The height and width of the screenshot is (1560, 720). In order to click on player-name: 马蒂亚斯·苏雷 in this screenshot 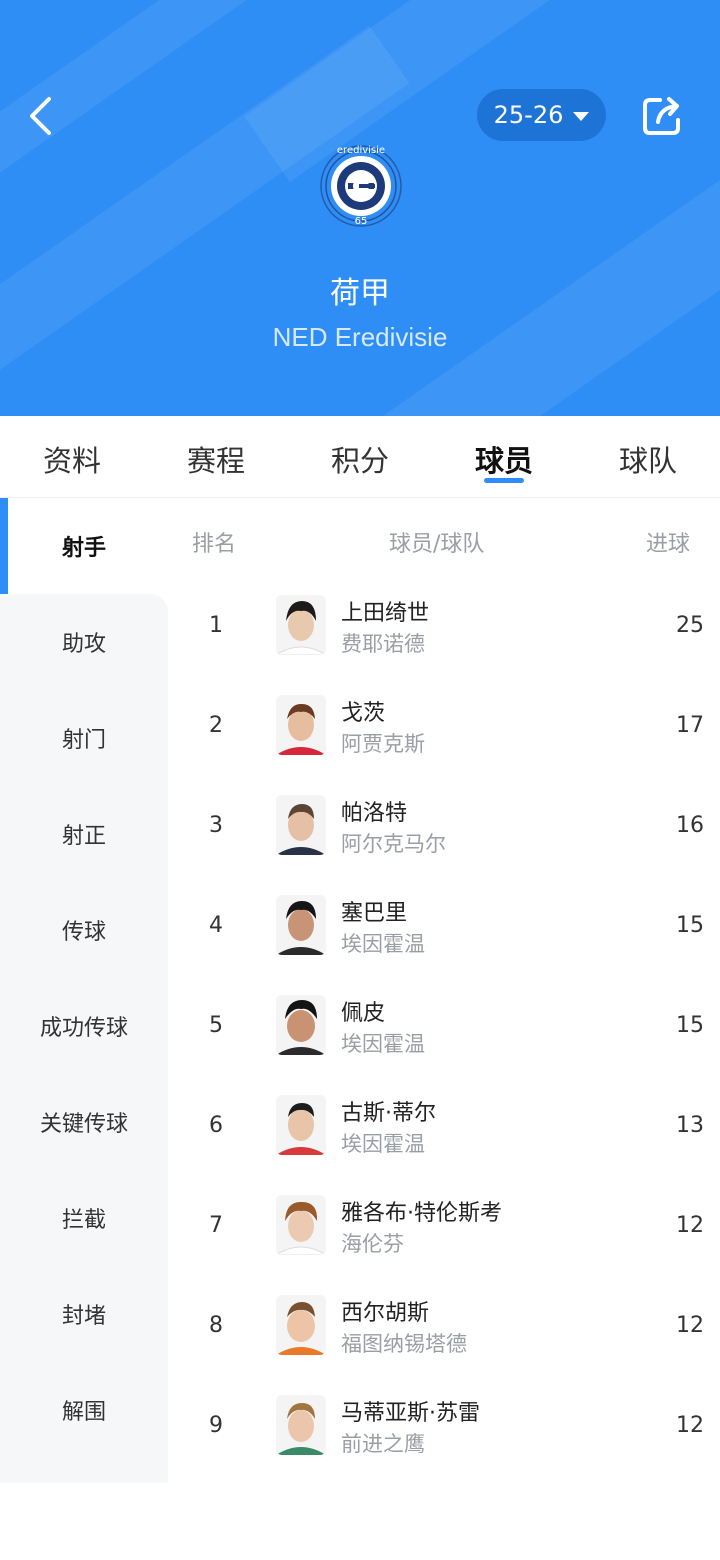, I will do `click(410, 1413)`.